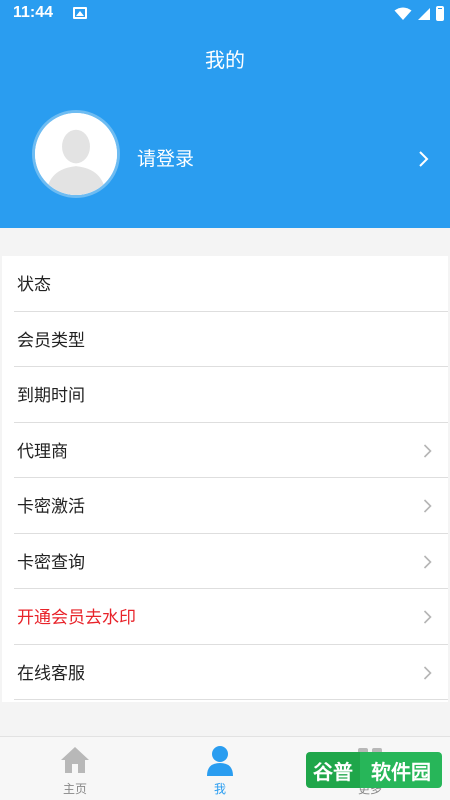 The image size is (450, 800). I want to click on signal-icon, so click(424, 13).